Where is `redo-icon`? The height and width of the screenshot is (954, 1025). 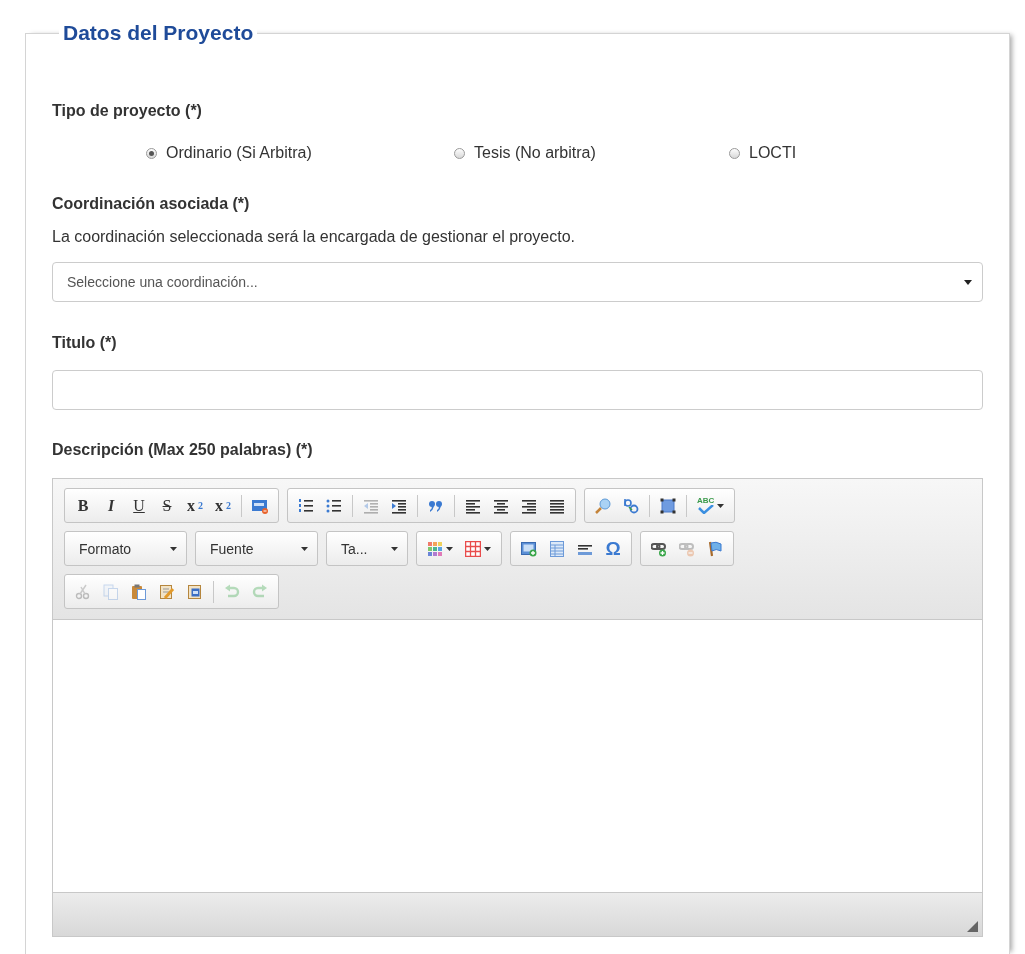 redo-icon is located at coordinates (260, 591).